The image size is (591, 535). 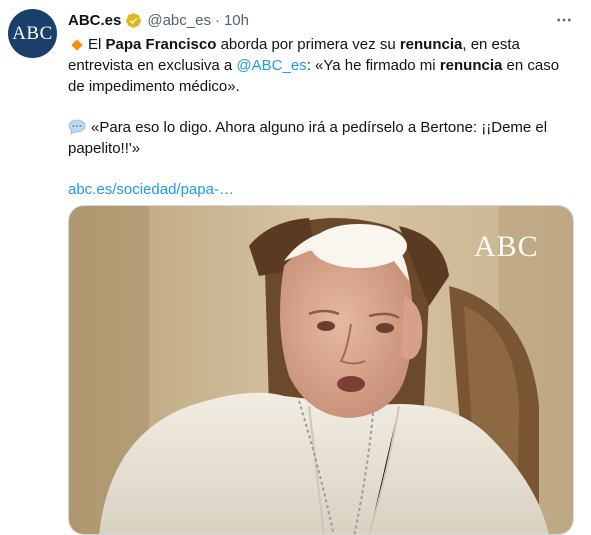 I want to click on display-name: ABC.es, so click(x=94, y=20).